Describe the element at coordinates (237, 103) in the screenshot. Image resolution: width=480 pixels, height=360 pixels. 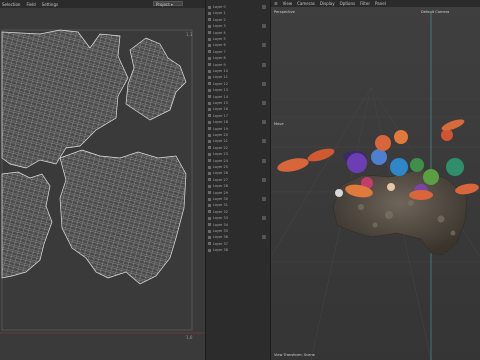
I see `layer-row: Layer 15` at that location.